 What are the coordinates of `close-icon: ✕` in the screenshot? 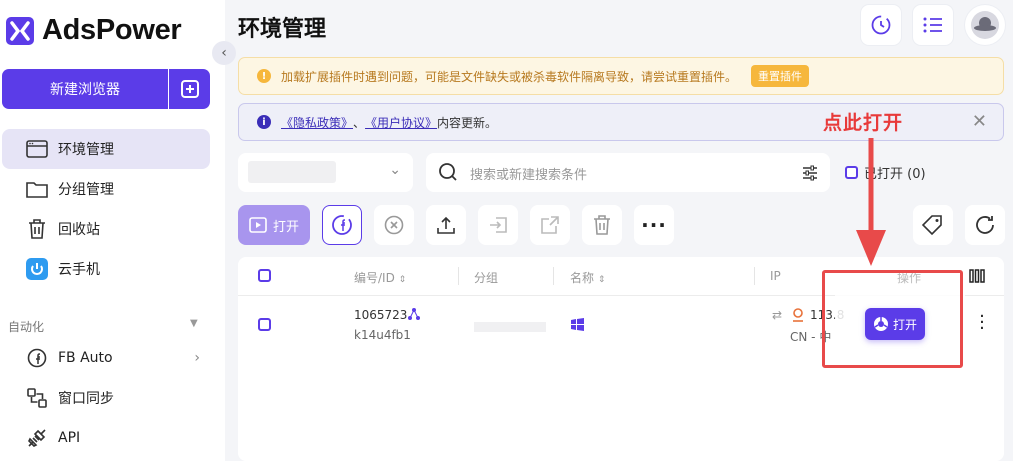 It's located at (979, 121).